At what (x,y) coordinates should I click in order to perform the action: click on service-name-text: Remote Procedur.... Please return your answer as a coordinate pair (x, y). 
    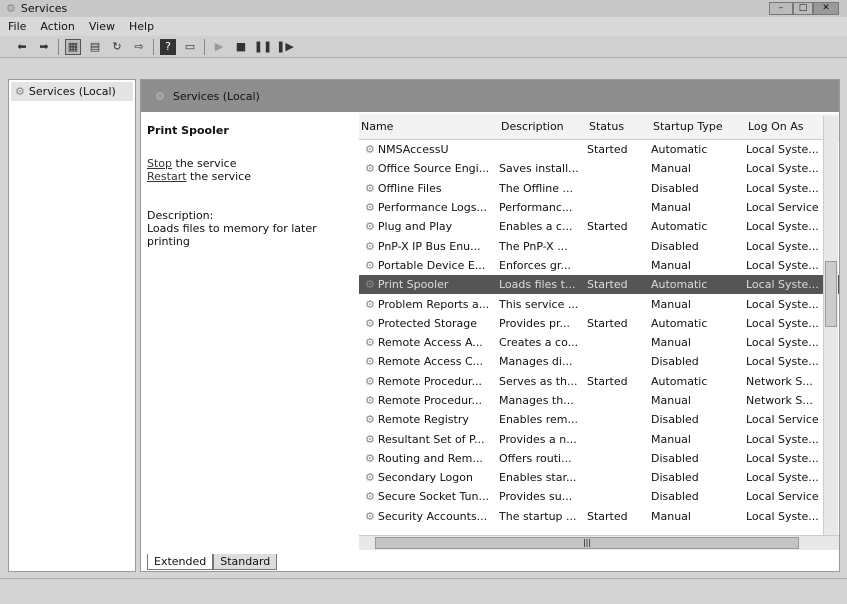
    Looking at the image, I should click on (430, 400).